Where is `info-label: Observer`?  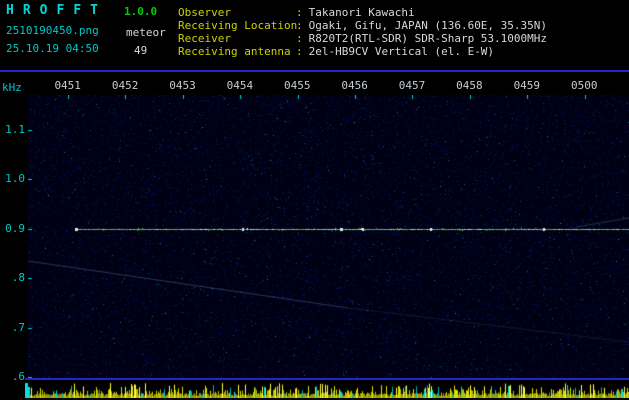 info-label: Observer is located at coordinates (204, 12).